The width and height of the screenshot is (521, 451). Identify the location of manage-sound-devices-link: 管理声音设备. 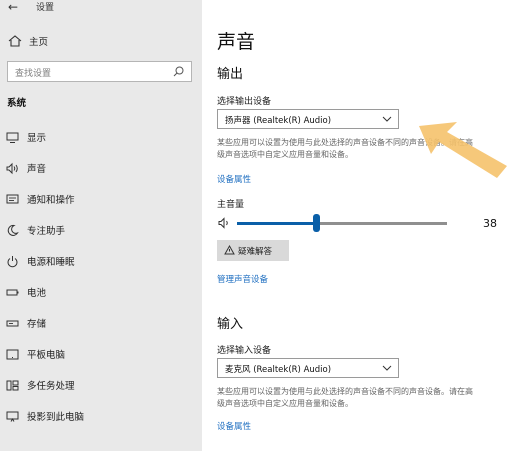
(242, 279).